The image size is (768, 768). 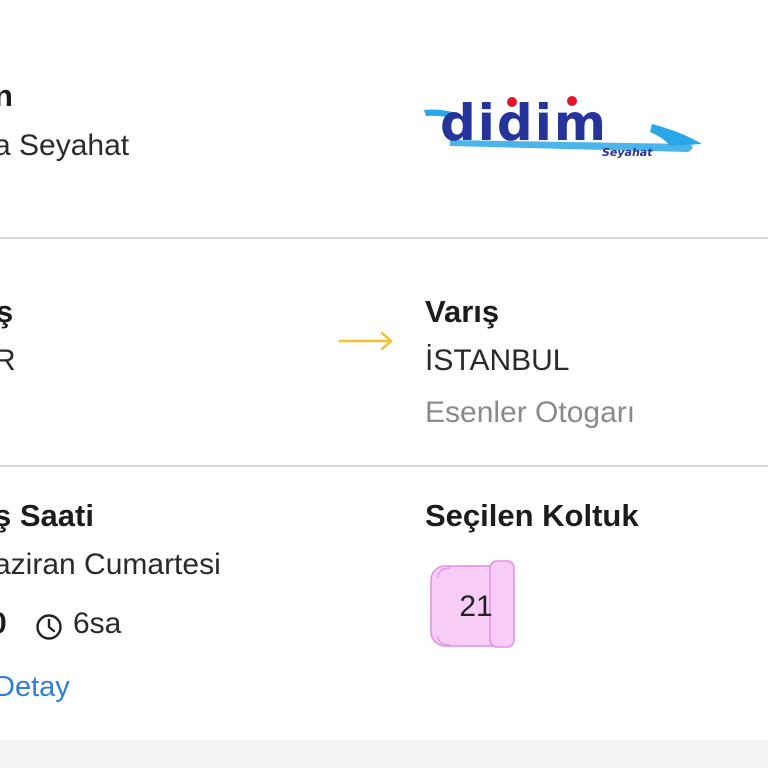 I want to click on trip-duration: 6sa, so click(x=97, y=623).